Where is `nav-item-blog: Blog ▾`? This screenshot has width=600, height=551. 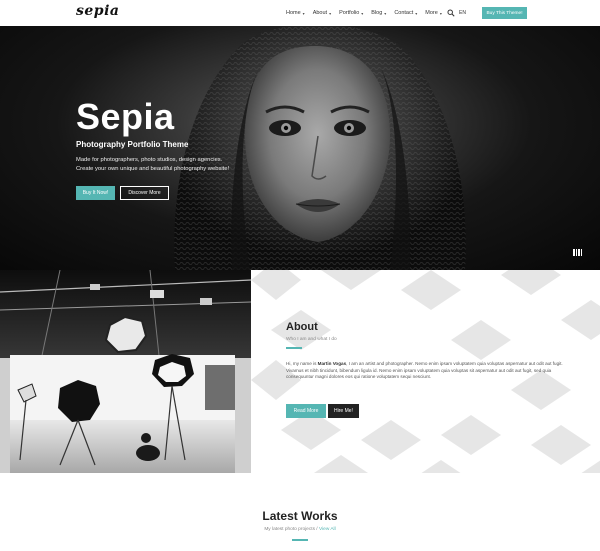
nav-item-blog: Blog ▾ is located at coordinates (378, 13).